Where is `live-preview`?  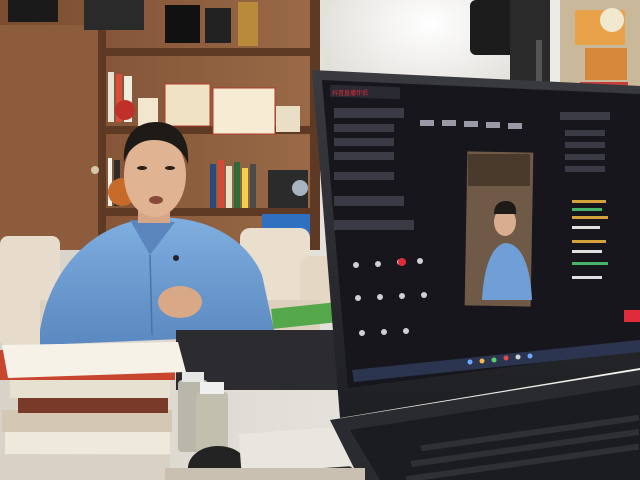 live-preview is located at coordinates (499, 229).